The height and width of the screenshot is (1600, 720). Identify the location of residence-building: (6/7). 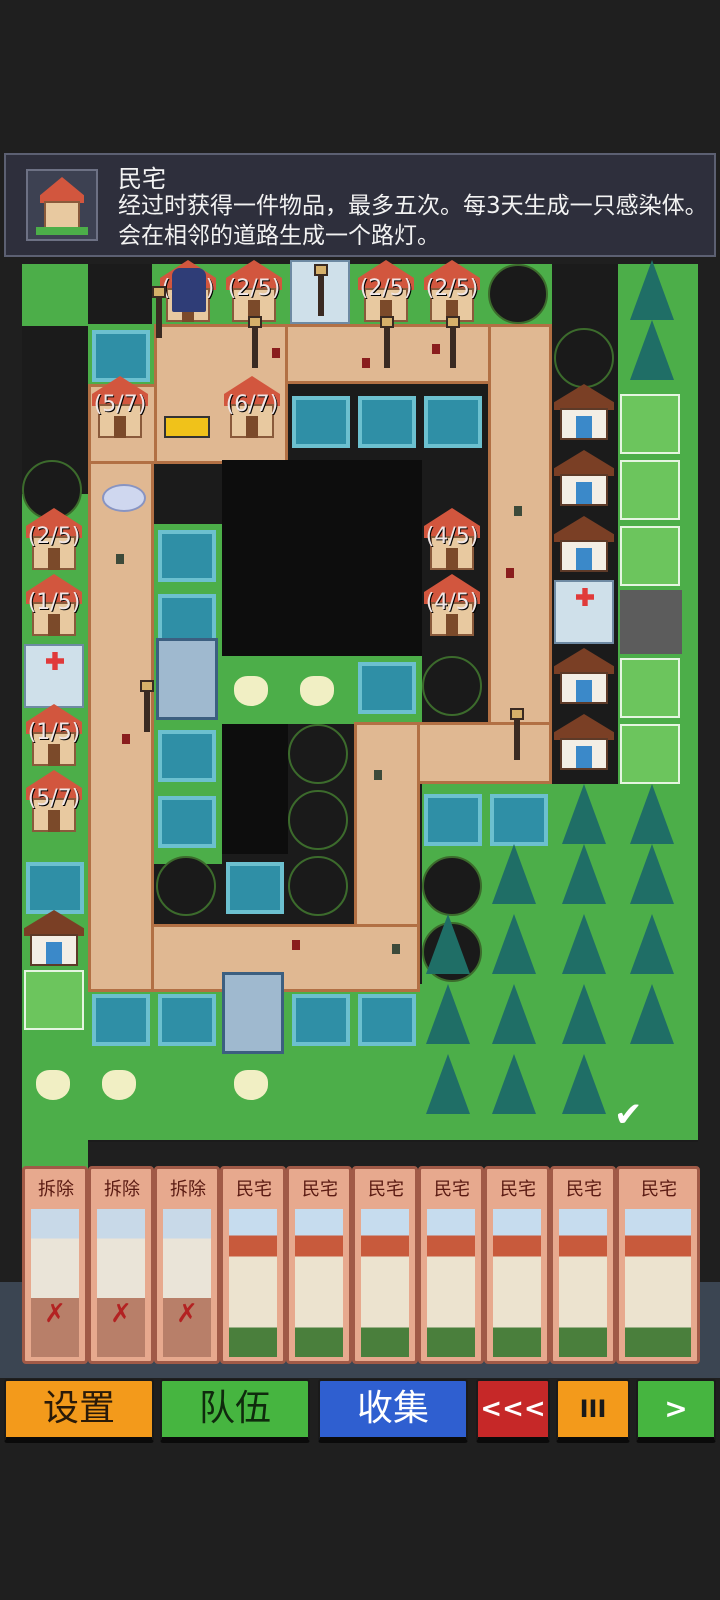
(252, 408).